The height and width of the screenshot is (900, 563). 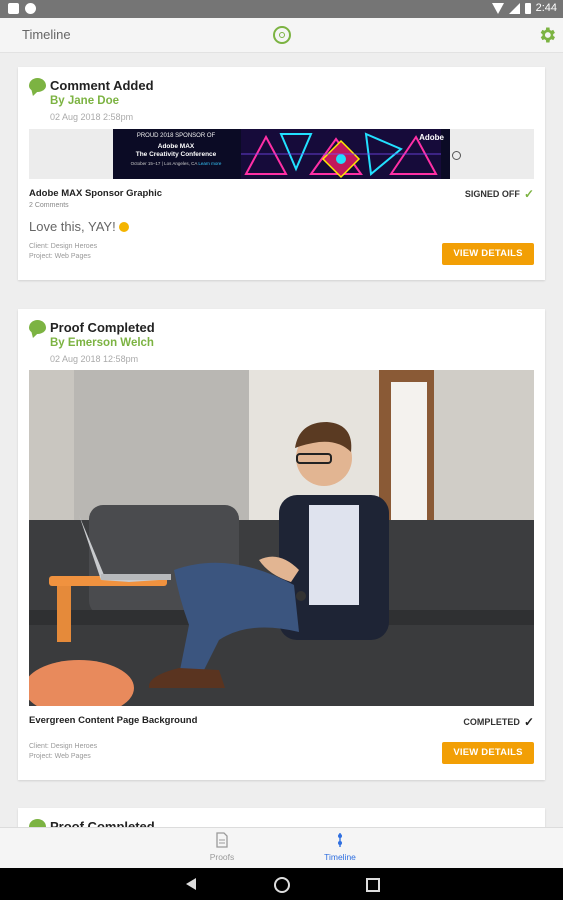 I want to click on info-icon, so click(x=456, y=155).